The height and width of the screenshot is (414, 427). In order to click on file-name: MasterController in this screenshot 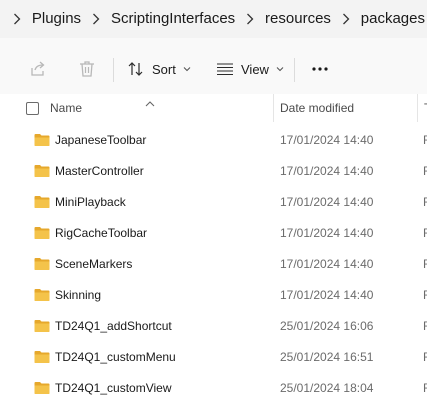, I will do `click(99, 171)`.